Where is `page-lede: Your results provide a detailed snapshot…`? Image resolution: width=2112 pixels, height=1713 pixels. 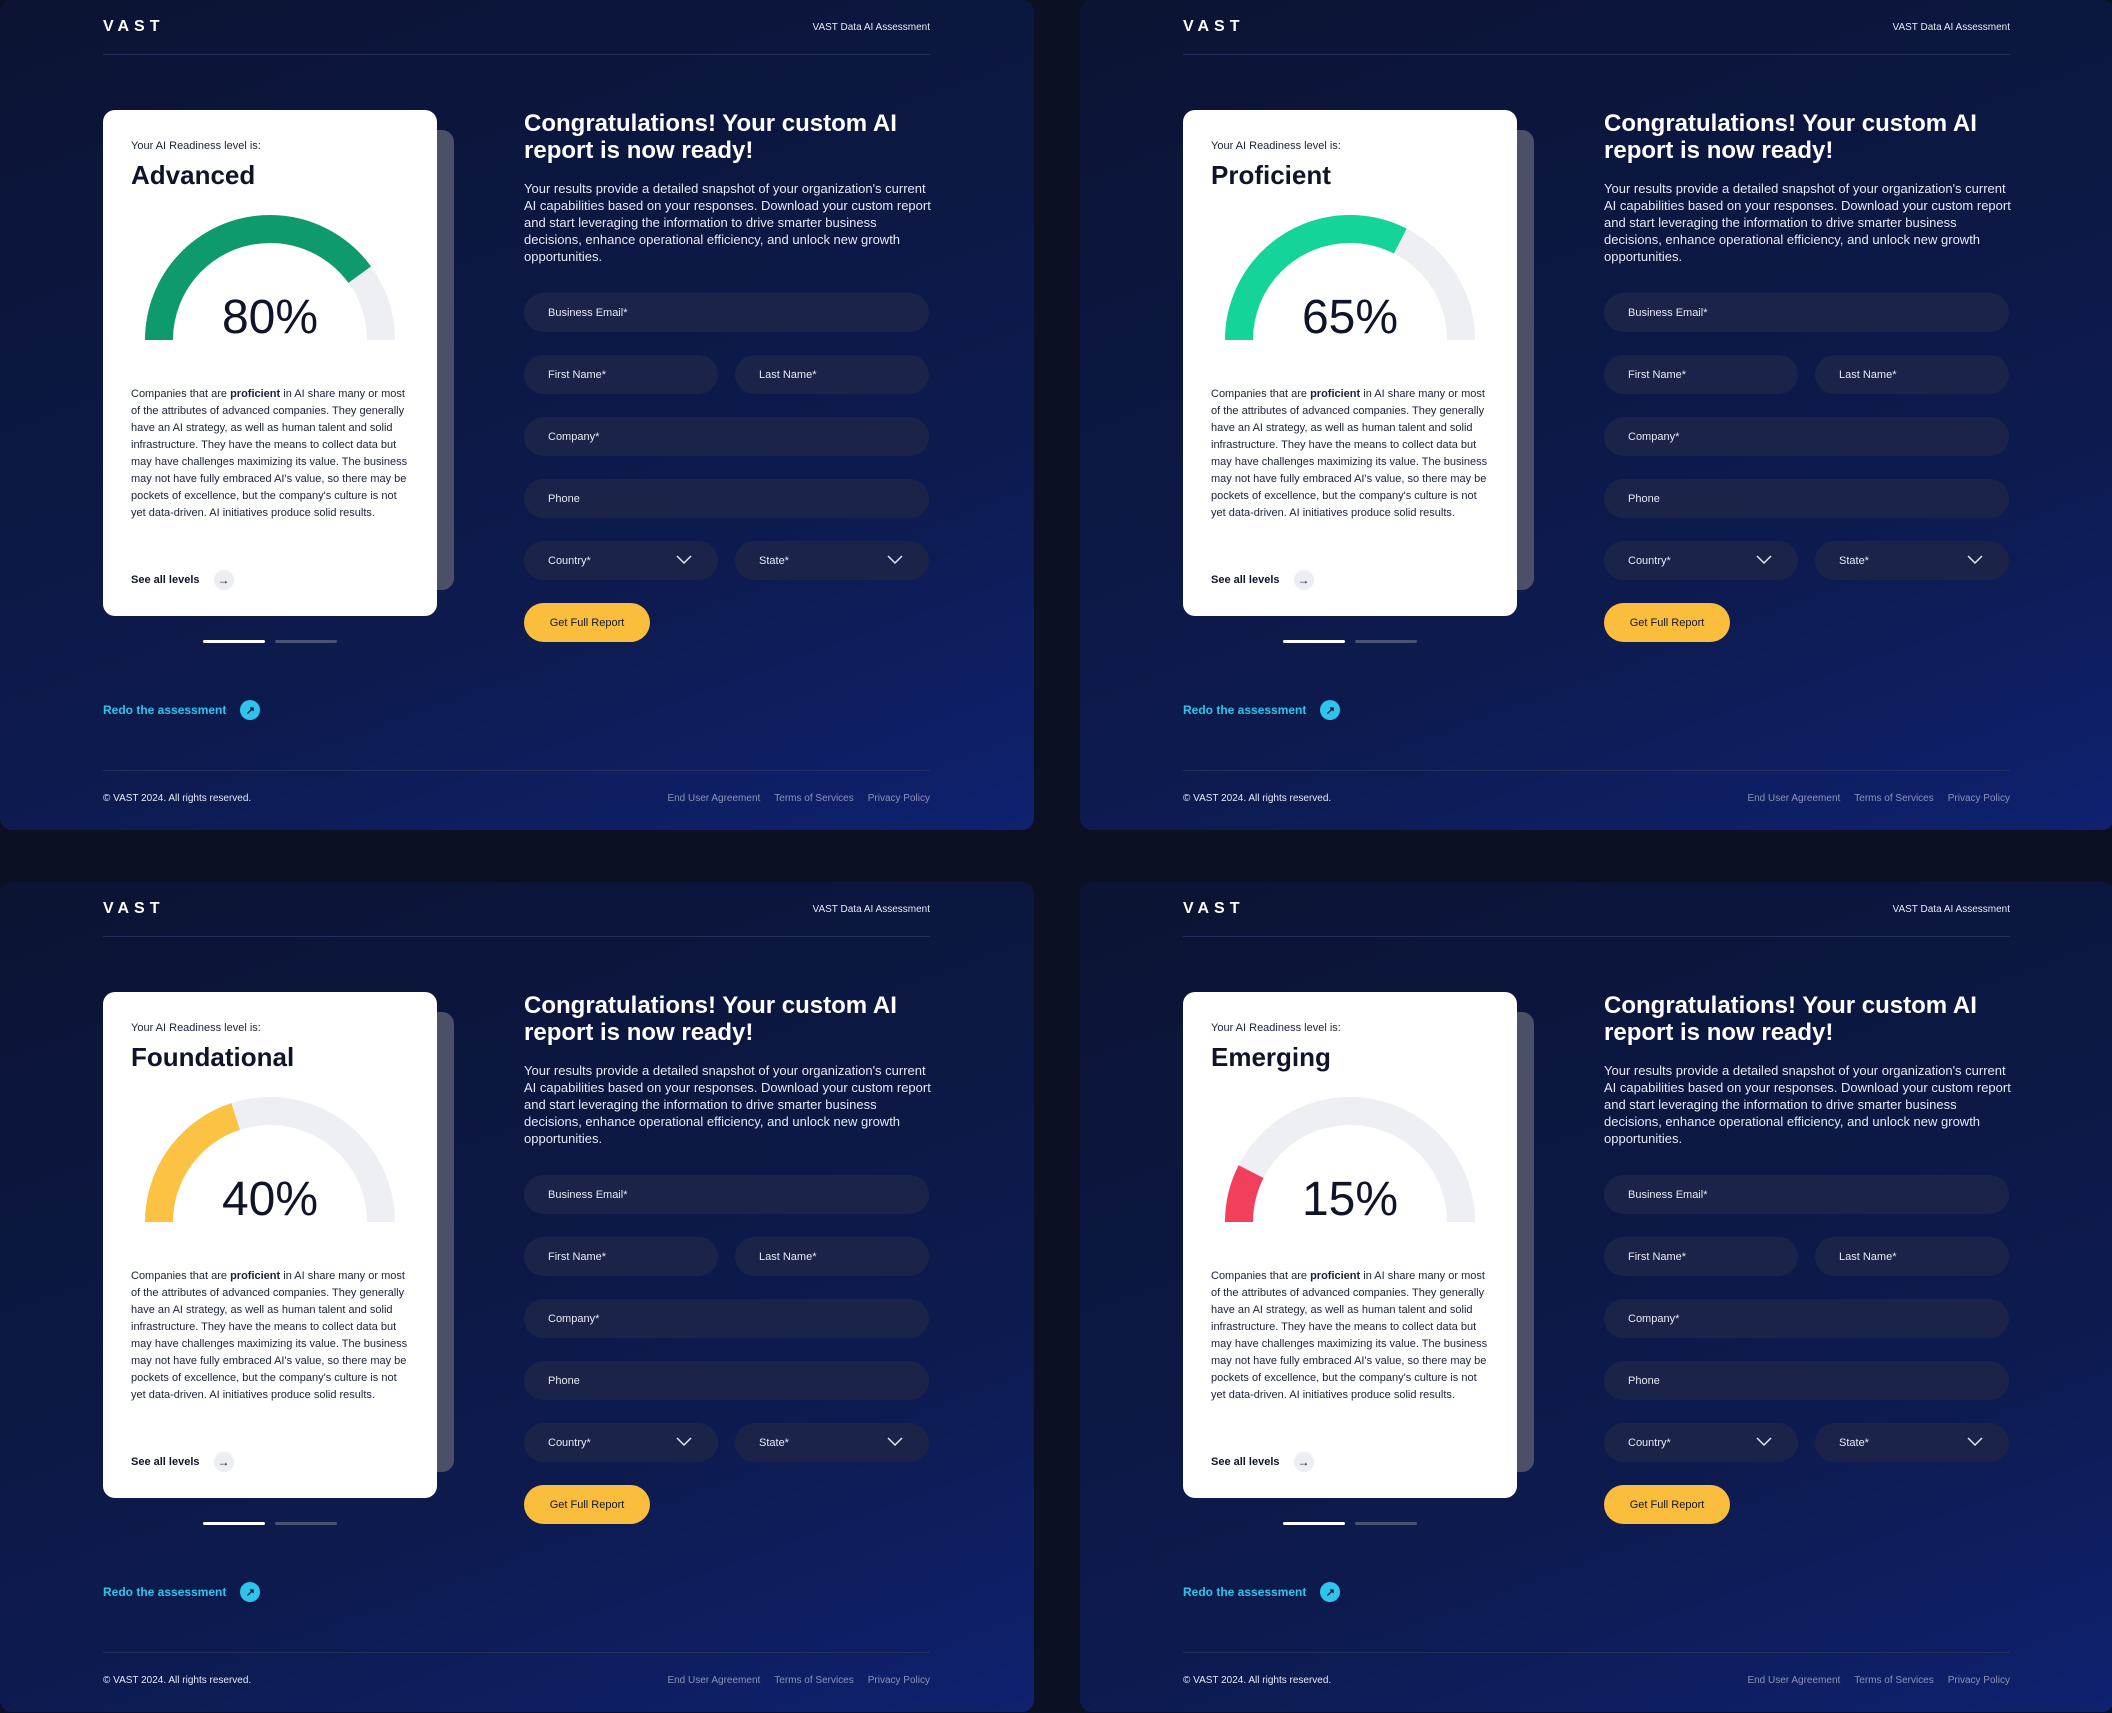 page-lede: Your results provide a detailed snapshot… is located at coordinates (1807, 1104).